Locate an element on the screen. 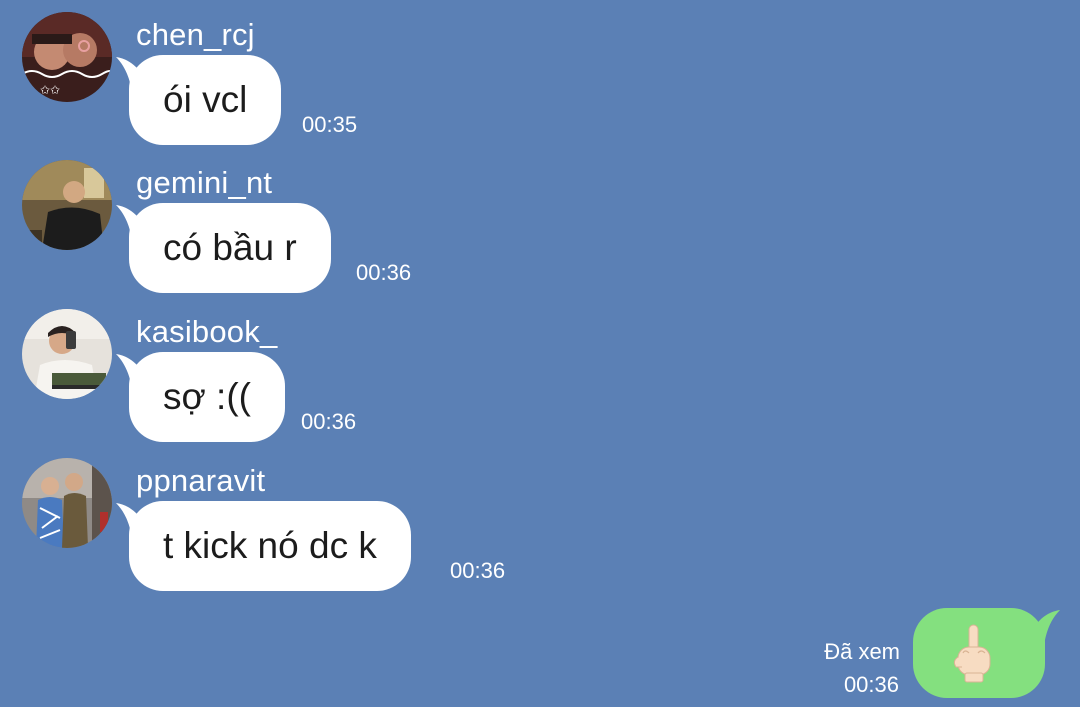  username: chen_rcj is located at coordinates (195, 34).